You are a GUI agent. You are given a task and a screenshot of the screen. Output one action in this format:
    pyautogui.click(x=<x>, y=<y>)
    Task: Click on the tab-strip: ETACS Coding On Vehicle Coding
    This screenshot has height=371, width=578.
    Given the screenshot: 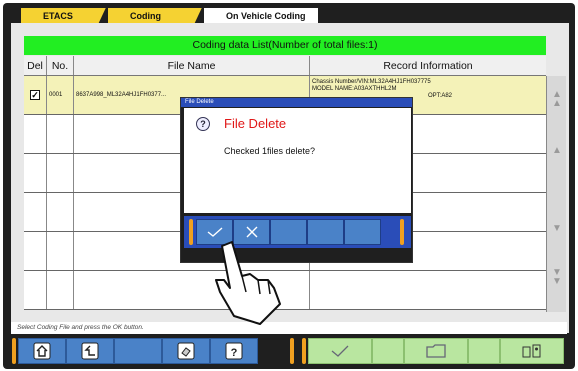 What is the action you would take?
    pyautogui.click(x=169, y=16)
    